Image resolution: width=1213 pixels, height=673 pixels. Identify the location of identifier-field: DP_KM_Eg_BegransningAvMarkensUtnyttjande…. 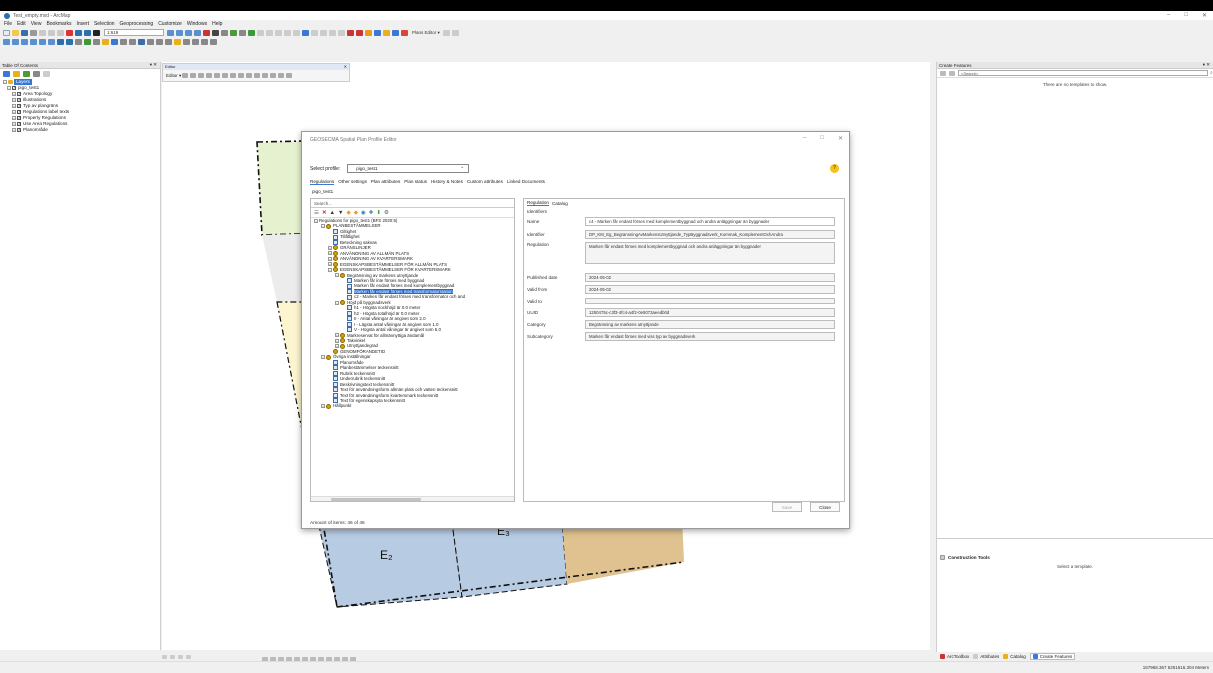
(710, 234).